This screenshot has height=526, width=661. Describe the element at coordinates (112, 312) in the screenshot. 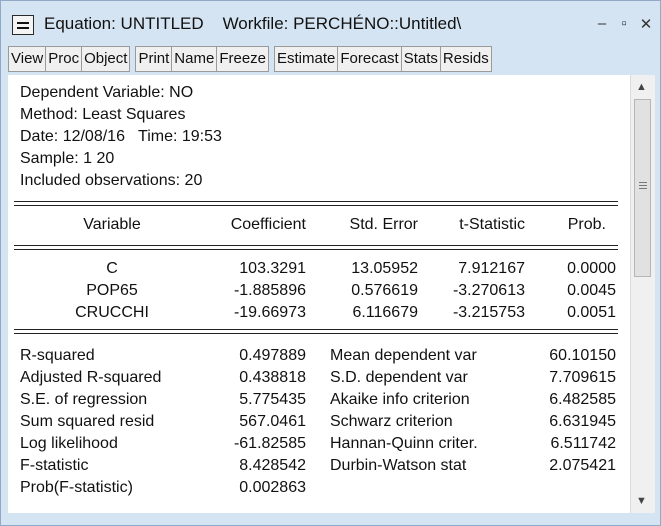

I see `variable-name: CRUCCHI` at that location.